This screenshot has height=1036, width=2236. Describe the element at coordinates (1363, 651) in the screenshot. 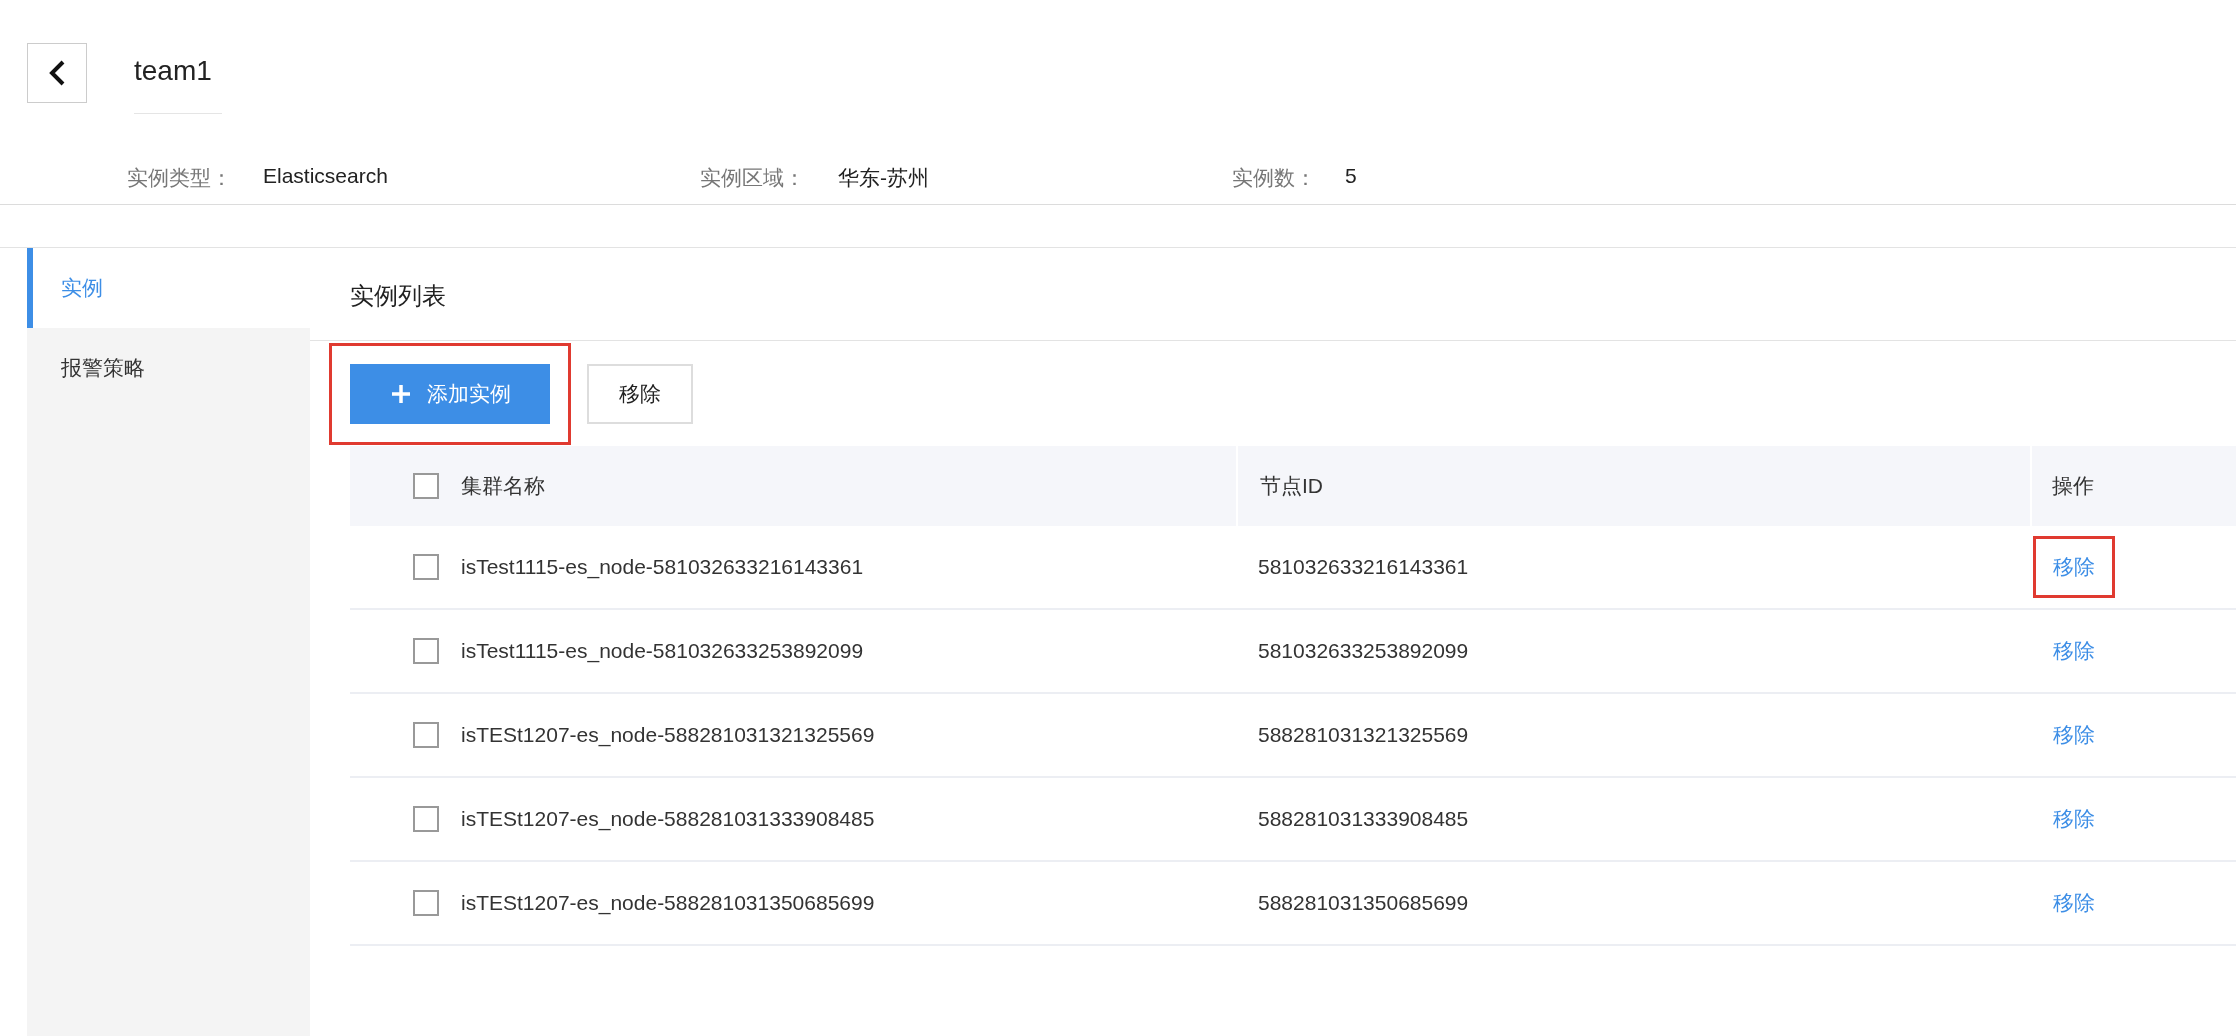

I see `table-cell: 581032633253892099` at that location.